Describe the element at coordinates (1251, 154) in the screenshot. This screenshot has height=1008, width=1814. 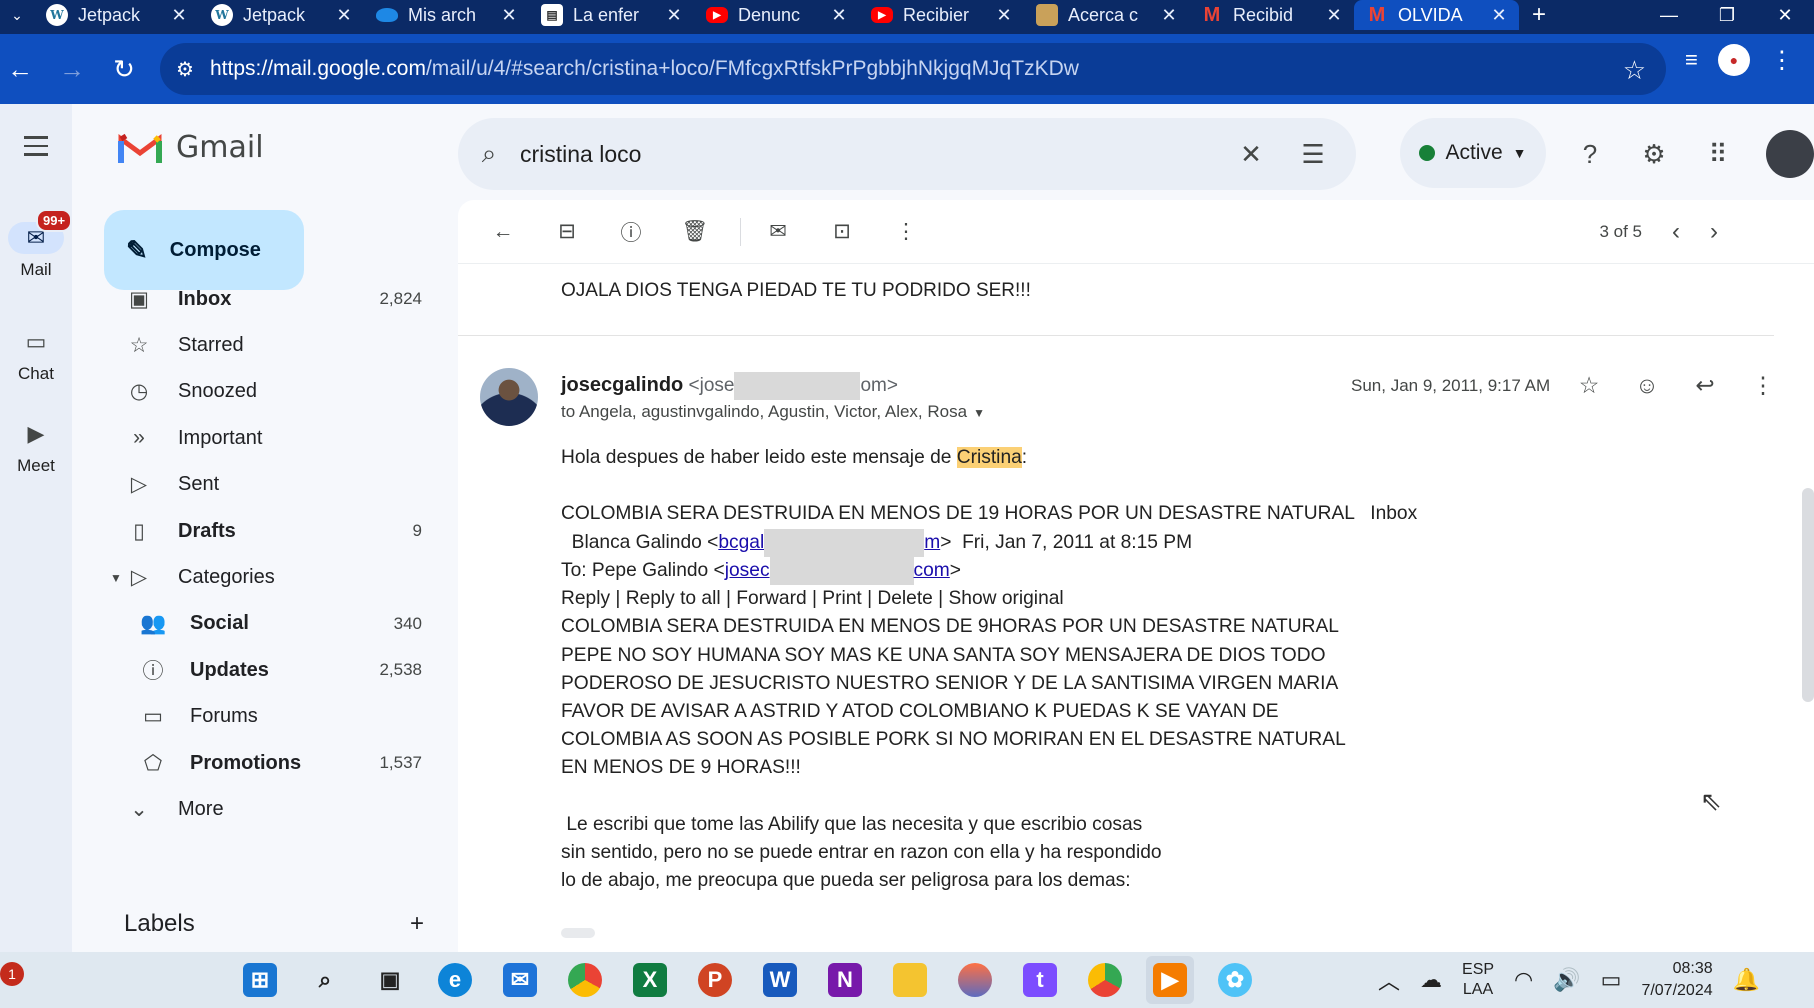
I see `clear-search-icon: ✕` at that location.